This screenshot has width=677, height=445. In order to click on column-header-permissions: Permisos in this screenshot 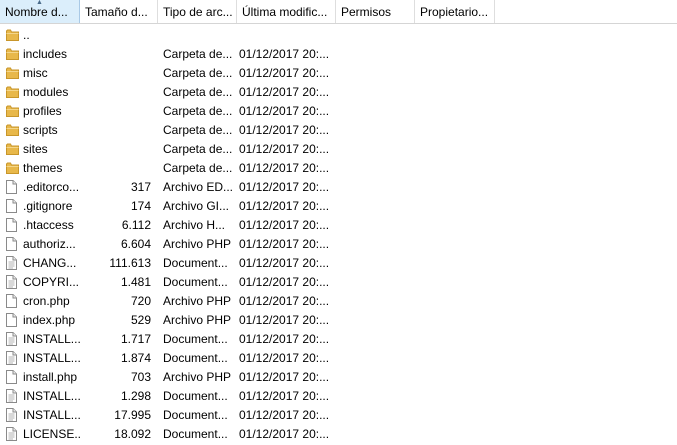, I will do `click(375, 11)`.